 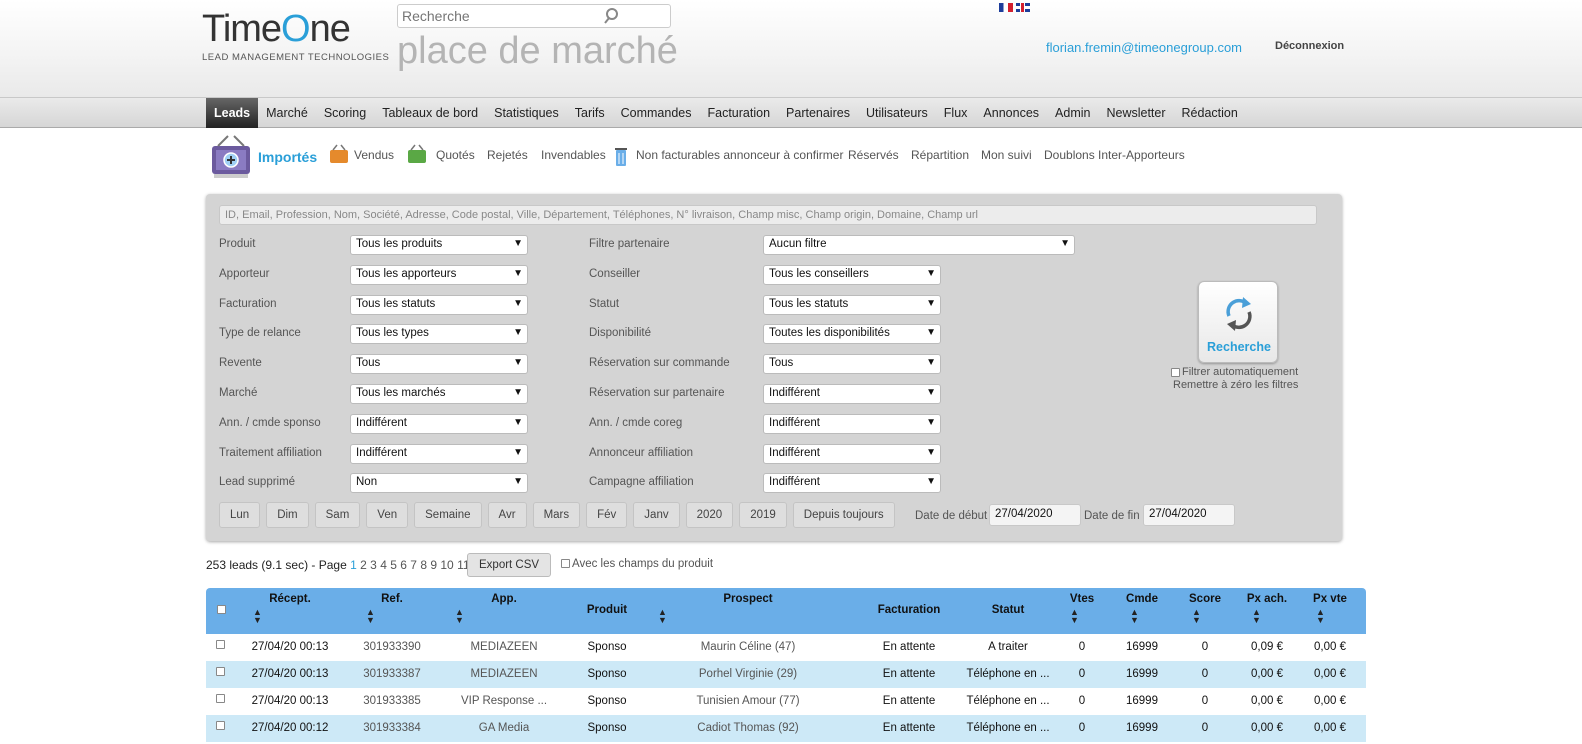 What do you see at coordinates (439, 305) in the screenshot?
I see `filter-select-left-2: Tous les statuts ▼` at bounding box center [439, 305].